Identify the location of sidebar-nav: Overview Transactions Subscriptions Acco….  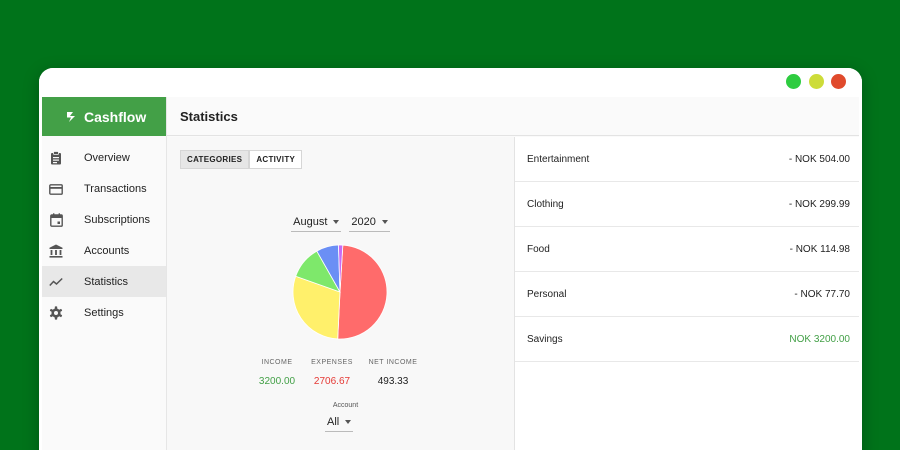
(104, 235).